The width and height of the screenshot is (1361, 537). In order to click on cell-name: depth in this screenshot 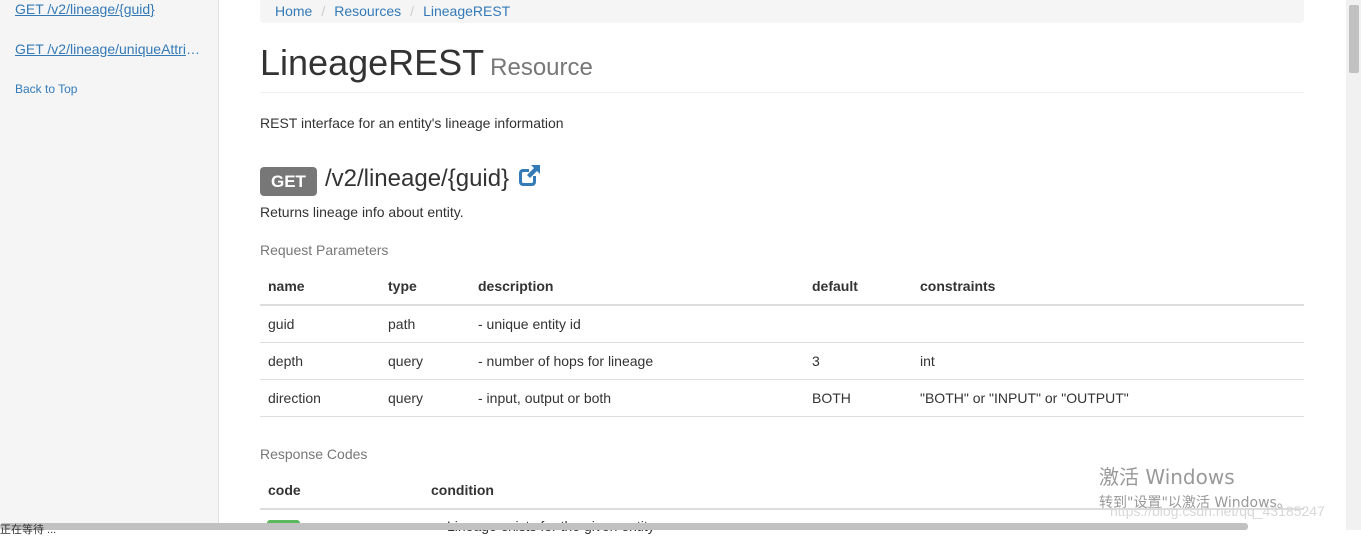, I will do `click(320, 361)`.